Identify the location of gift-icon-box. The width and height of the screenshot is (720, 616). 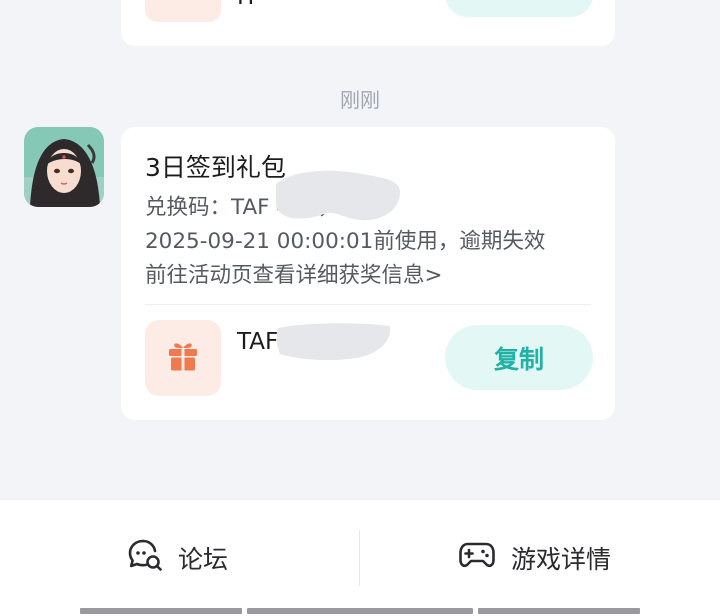
(183, 358).